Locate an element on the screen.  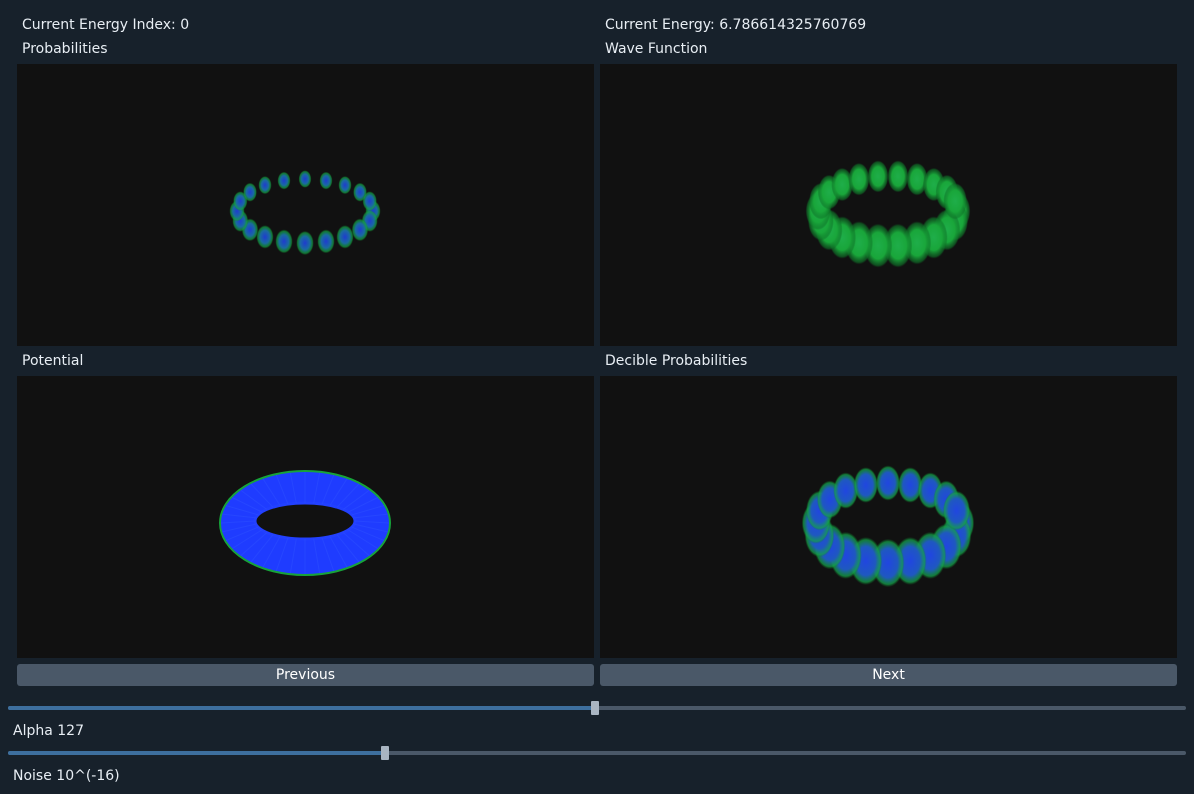
previous-button: Previous is located at coordinates (305, 675).